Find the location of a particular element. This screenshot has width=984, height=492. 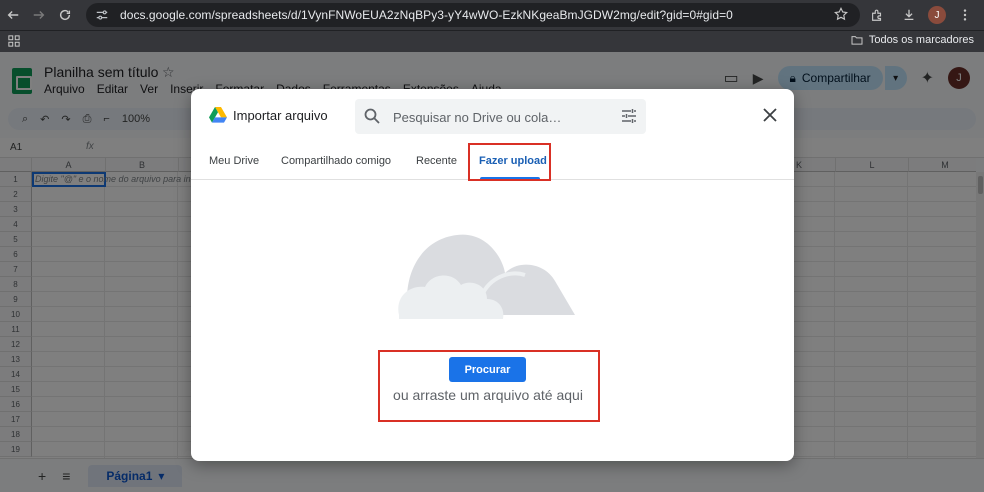

tab-my-drive: Meu Drive is located at coordinates (234, 161).